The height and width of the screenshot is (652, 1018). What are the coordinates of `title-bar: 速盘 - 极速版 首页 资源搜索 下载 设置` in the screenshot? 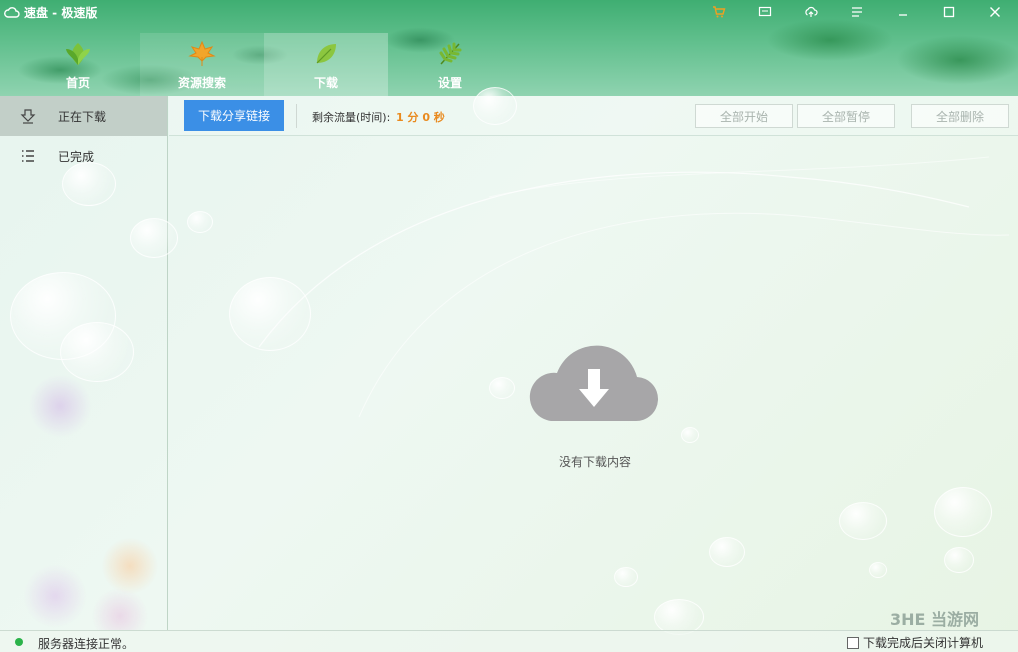 It's located at (509, 48).